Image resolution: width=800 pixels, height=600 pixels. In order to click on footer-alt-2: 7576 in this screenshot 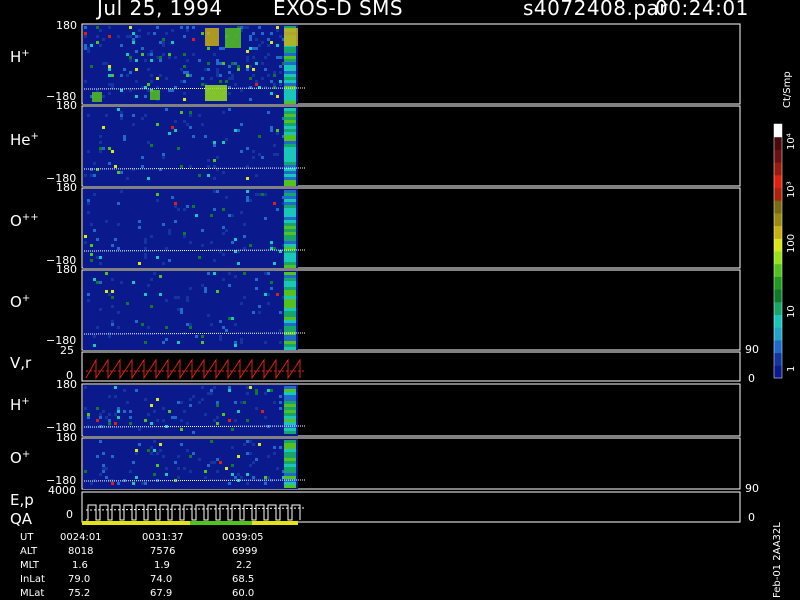, I will do `click(163, 551)`.